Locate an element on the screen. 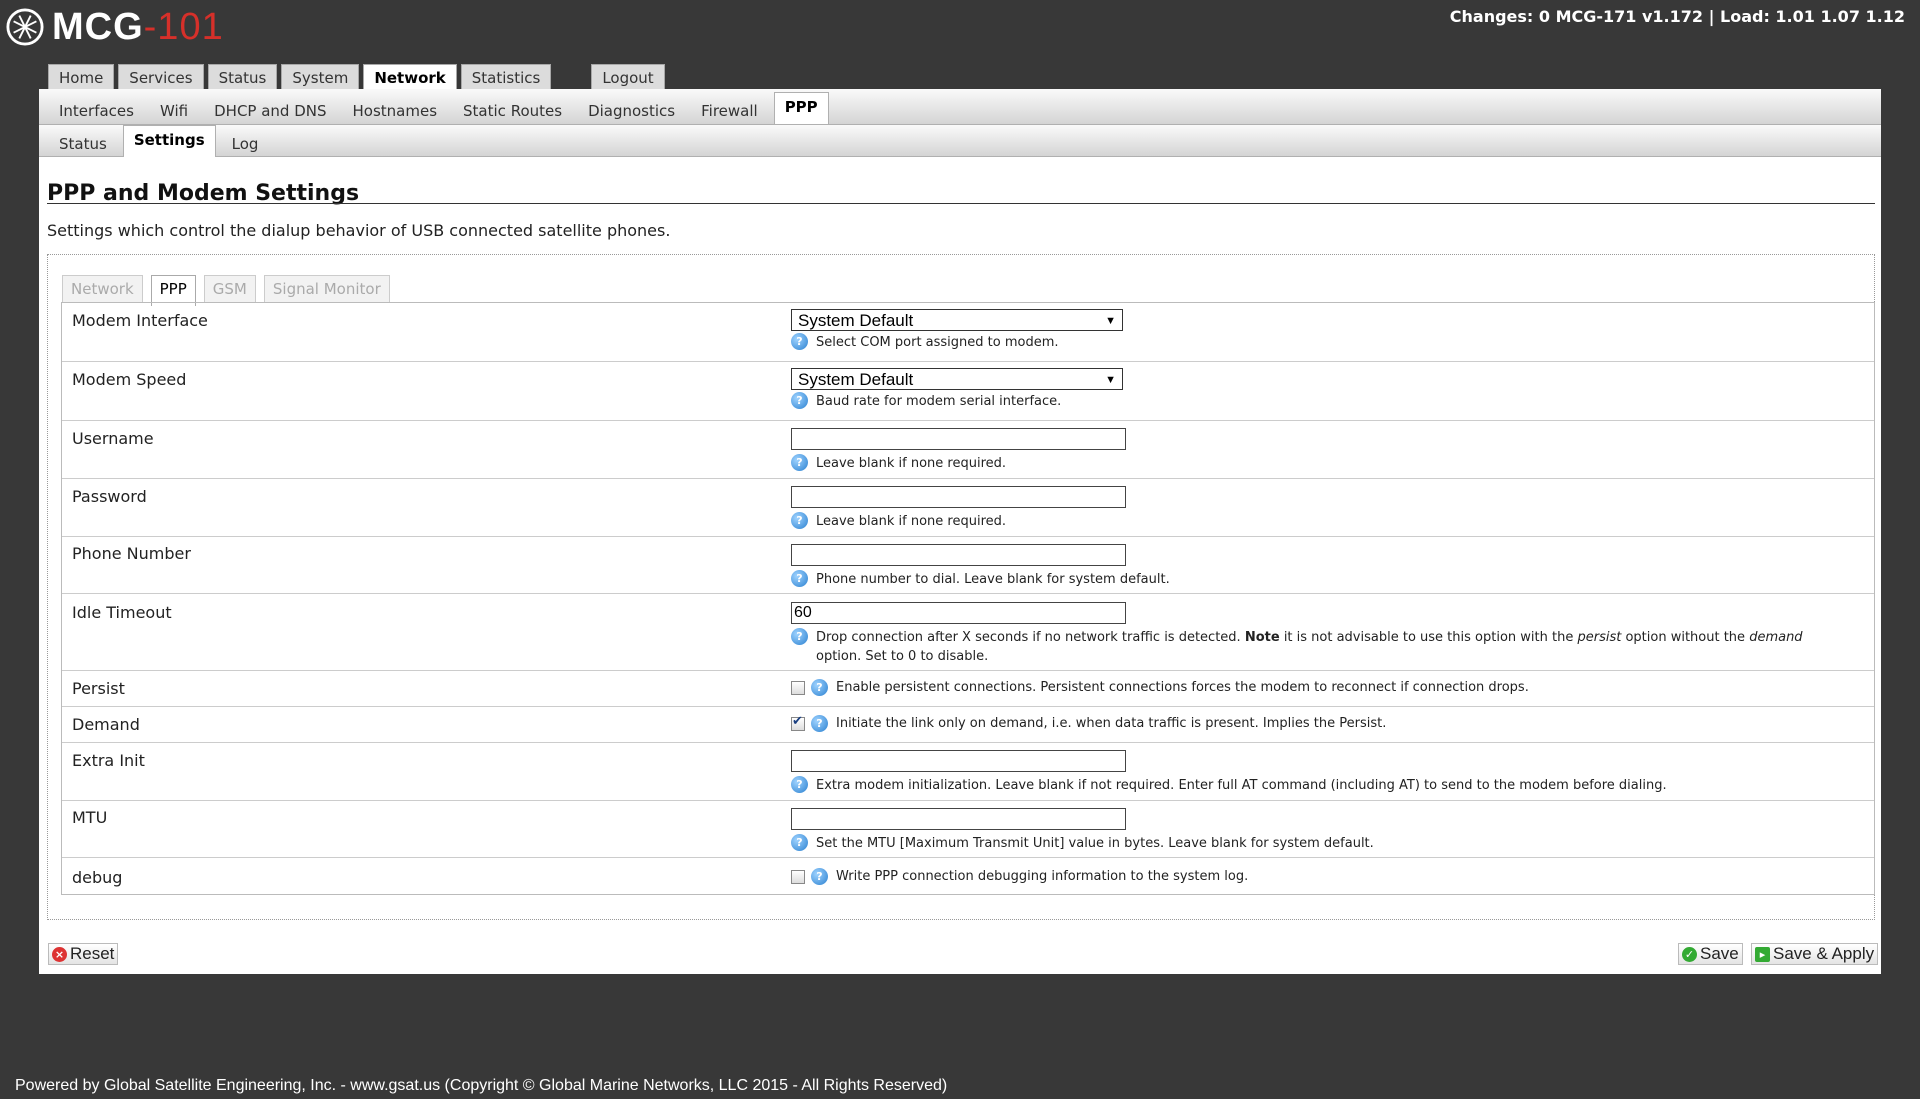 Image resolution: width=1920 pixels, height=1099 pixels. label-idle-timeout: Idle Timeout is located at coordinates (122, 612).